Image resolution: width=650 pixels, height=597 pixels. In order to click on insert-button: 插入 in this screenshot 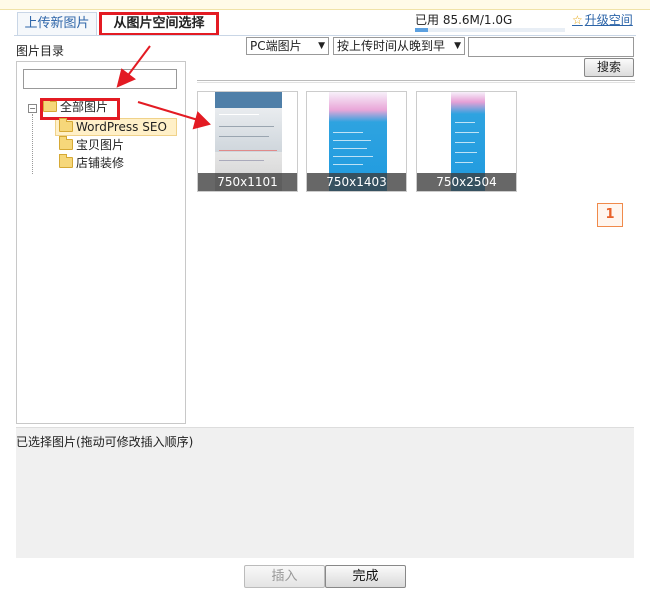, I will do `click(284, 576)`.